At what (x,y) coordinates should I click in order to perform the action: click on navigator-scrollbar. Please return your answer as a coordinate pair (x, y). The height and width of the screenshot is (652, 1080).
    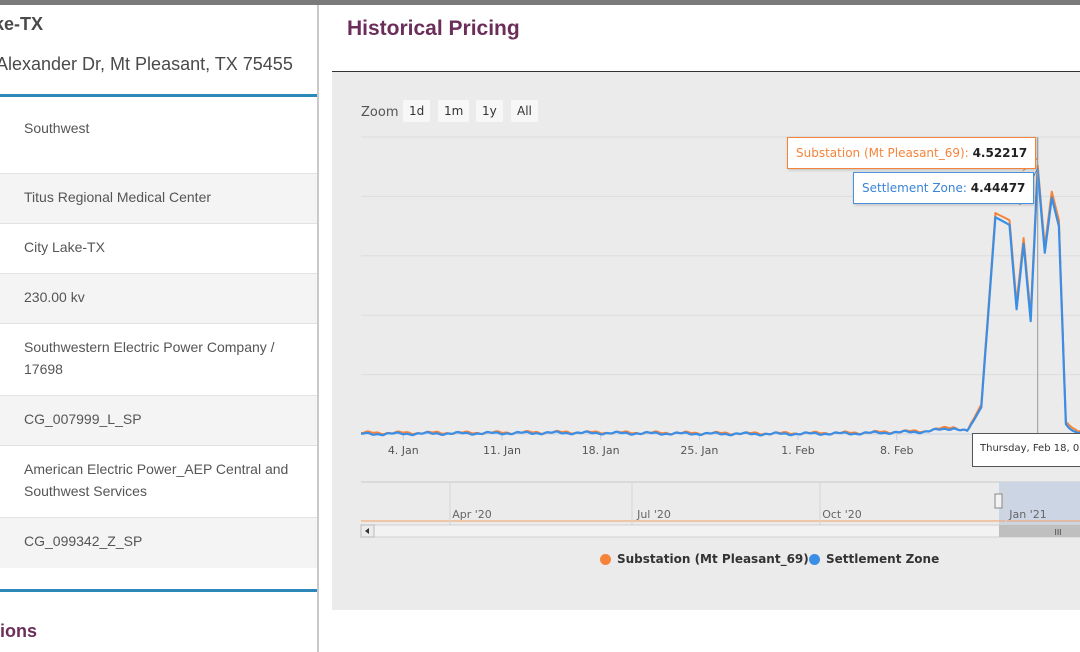
    Looking at the image, I should click on (720, 531).